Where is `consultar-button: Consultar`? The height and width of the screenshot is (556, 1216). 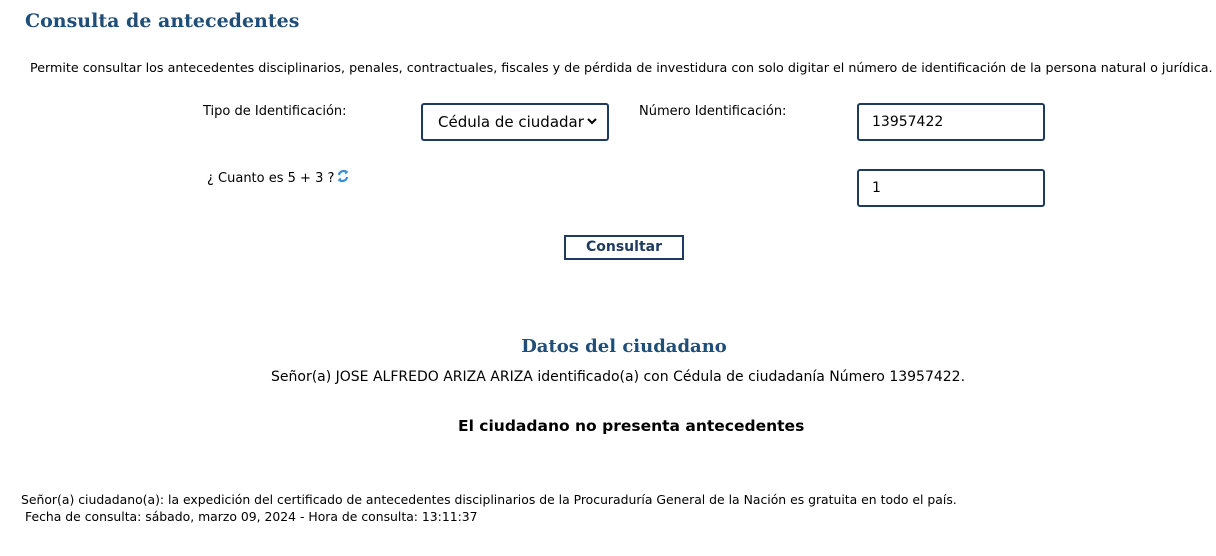
consultar-button: Consultar is located at coordinates (624, 247).